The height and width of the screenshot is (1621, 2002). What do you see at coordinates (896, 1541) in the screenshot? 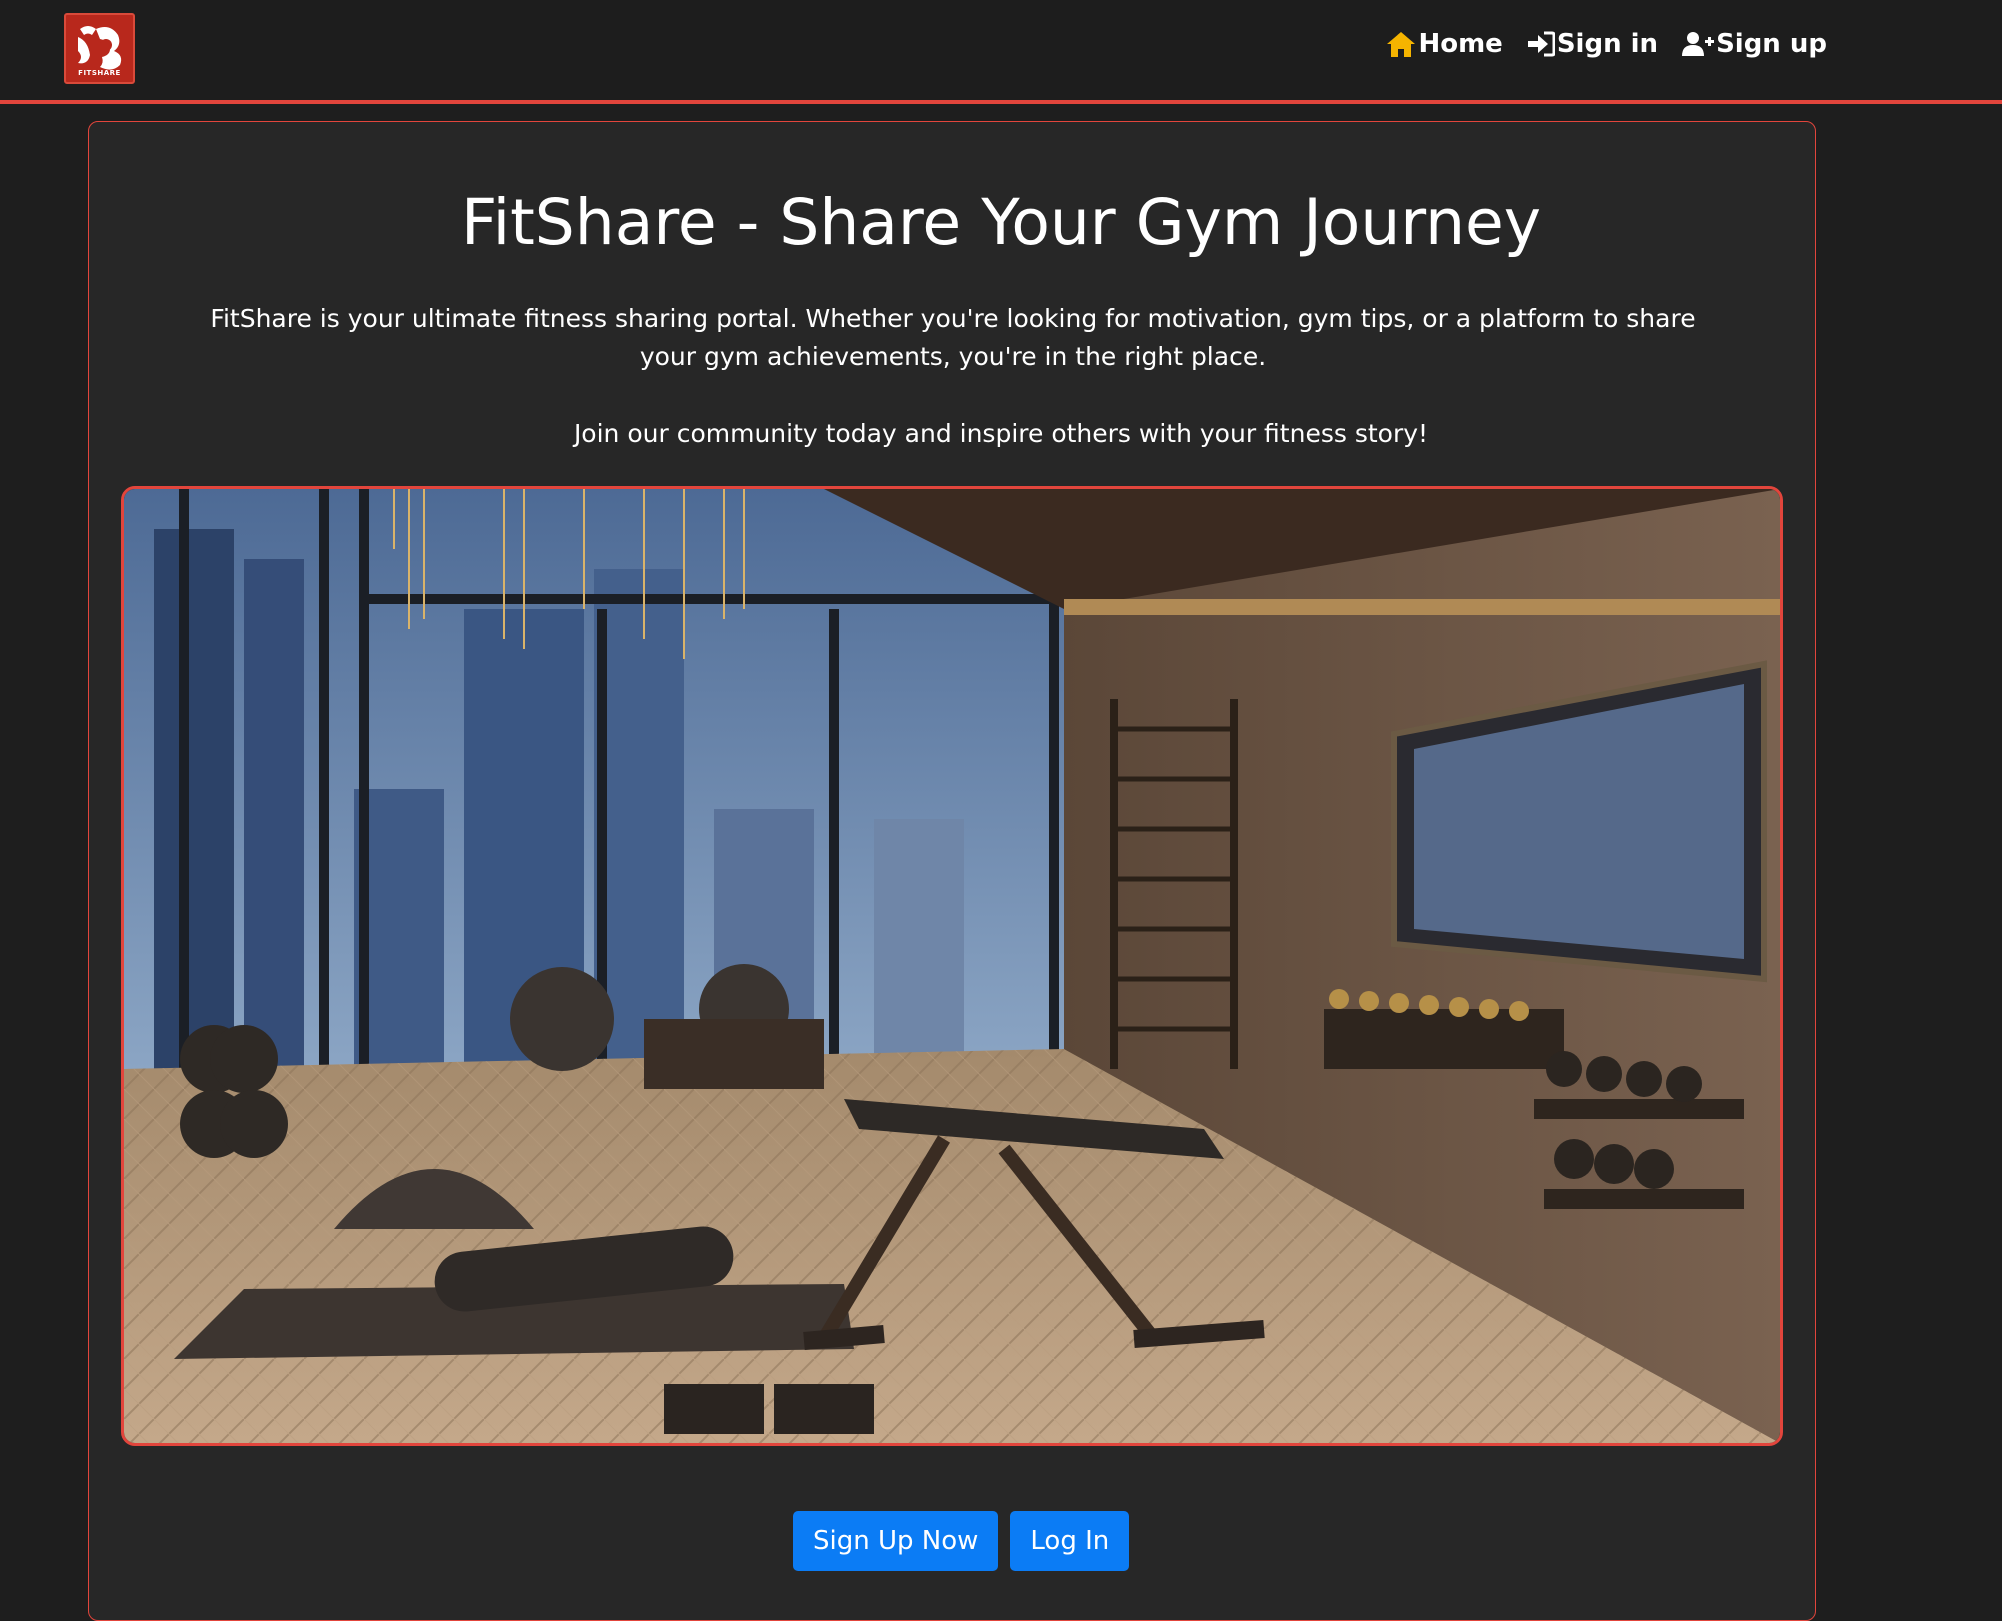
I see `sign-up-now-button: Sign Up Now` at bounding box center [896, 1541].